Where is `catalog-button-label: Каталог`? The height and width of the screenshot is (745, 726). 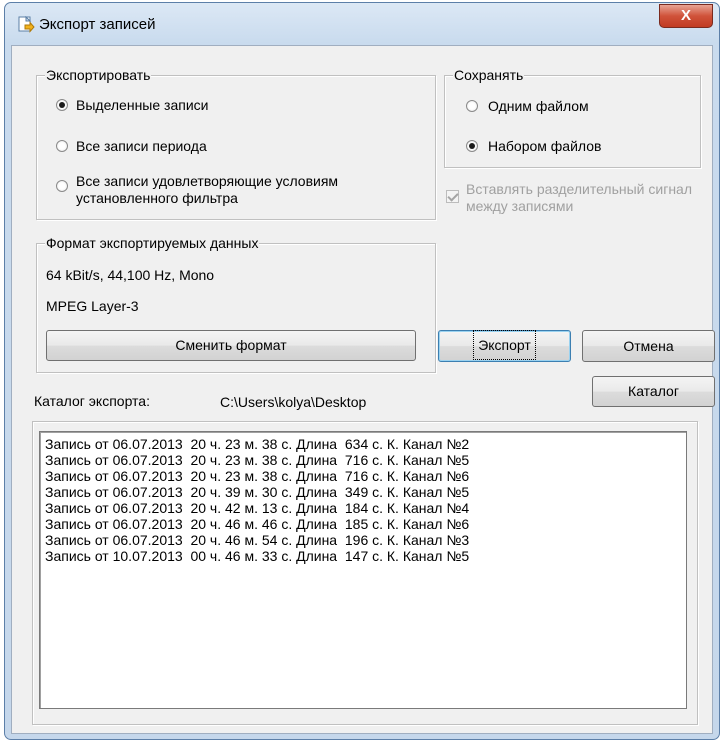 catalog-button-label: Каталог is located at coordinates (653, 391).